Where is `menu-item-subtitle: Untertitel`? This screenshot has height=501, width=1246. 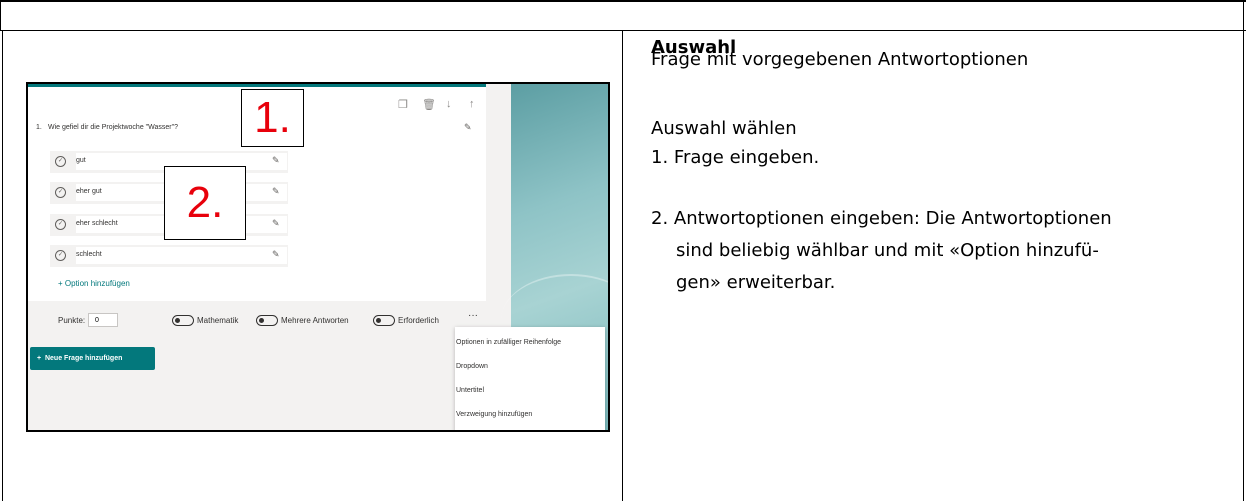 menu-item-subtitle: Untertitel is located at coordinates (469, 390).